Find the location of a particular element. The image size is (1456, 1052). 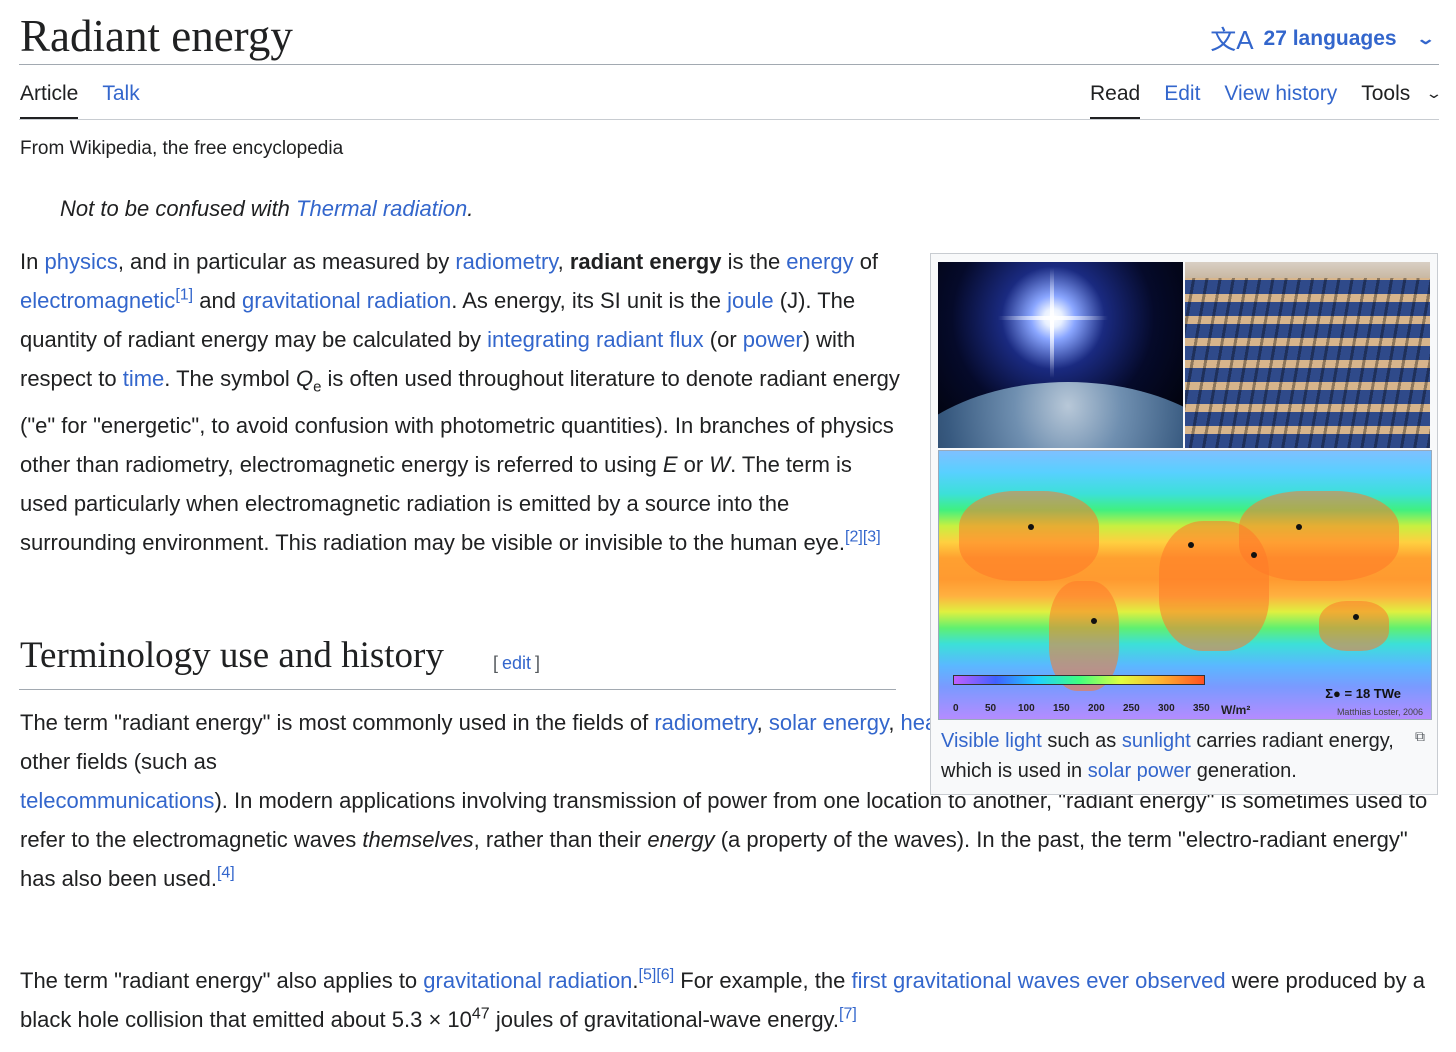

italic-themselves: themselves is located at coordinates (418, 839).